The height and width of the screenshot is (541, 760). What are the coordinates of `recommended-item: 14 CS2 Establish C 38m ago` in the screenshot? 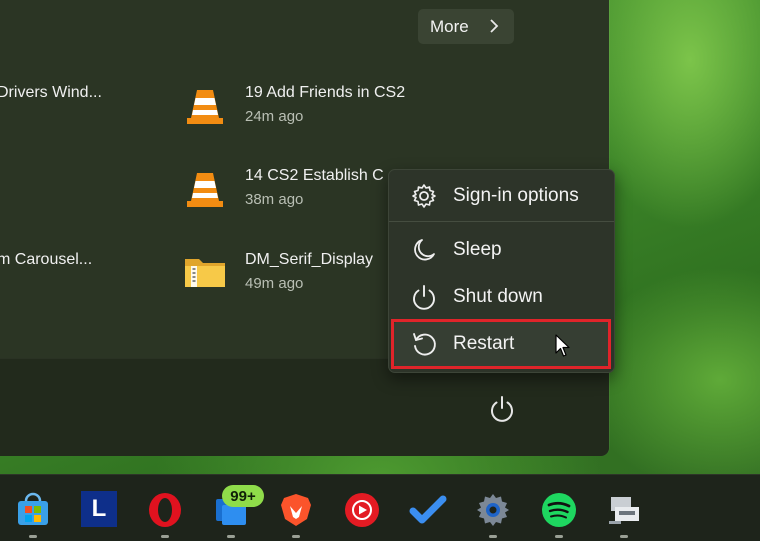 It's located at (286, 191).